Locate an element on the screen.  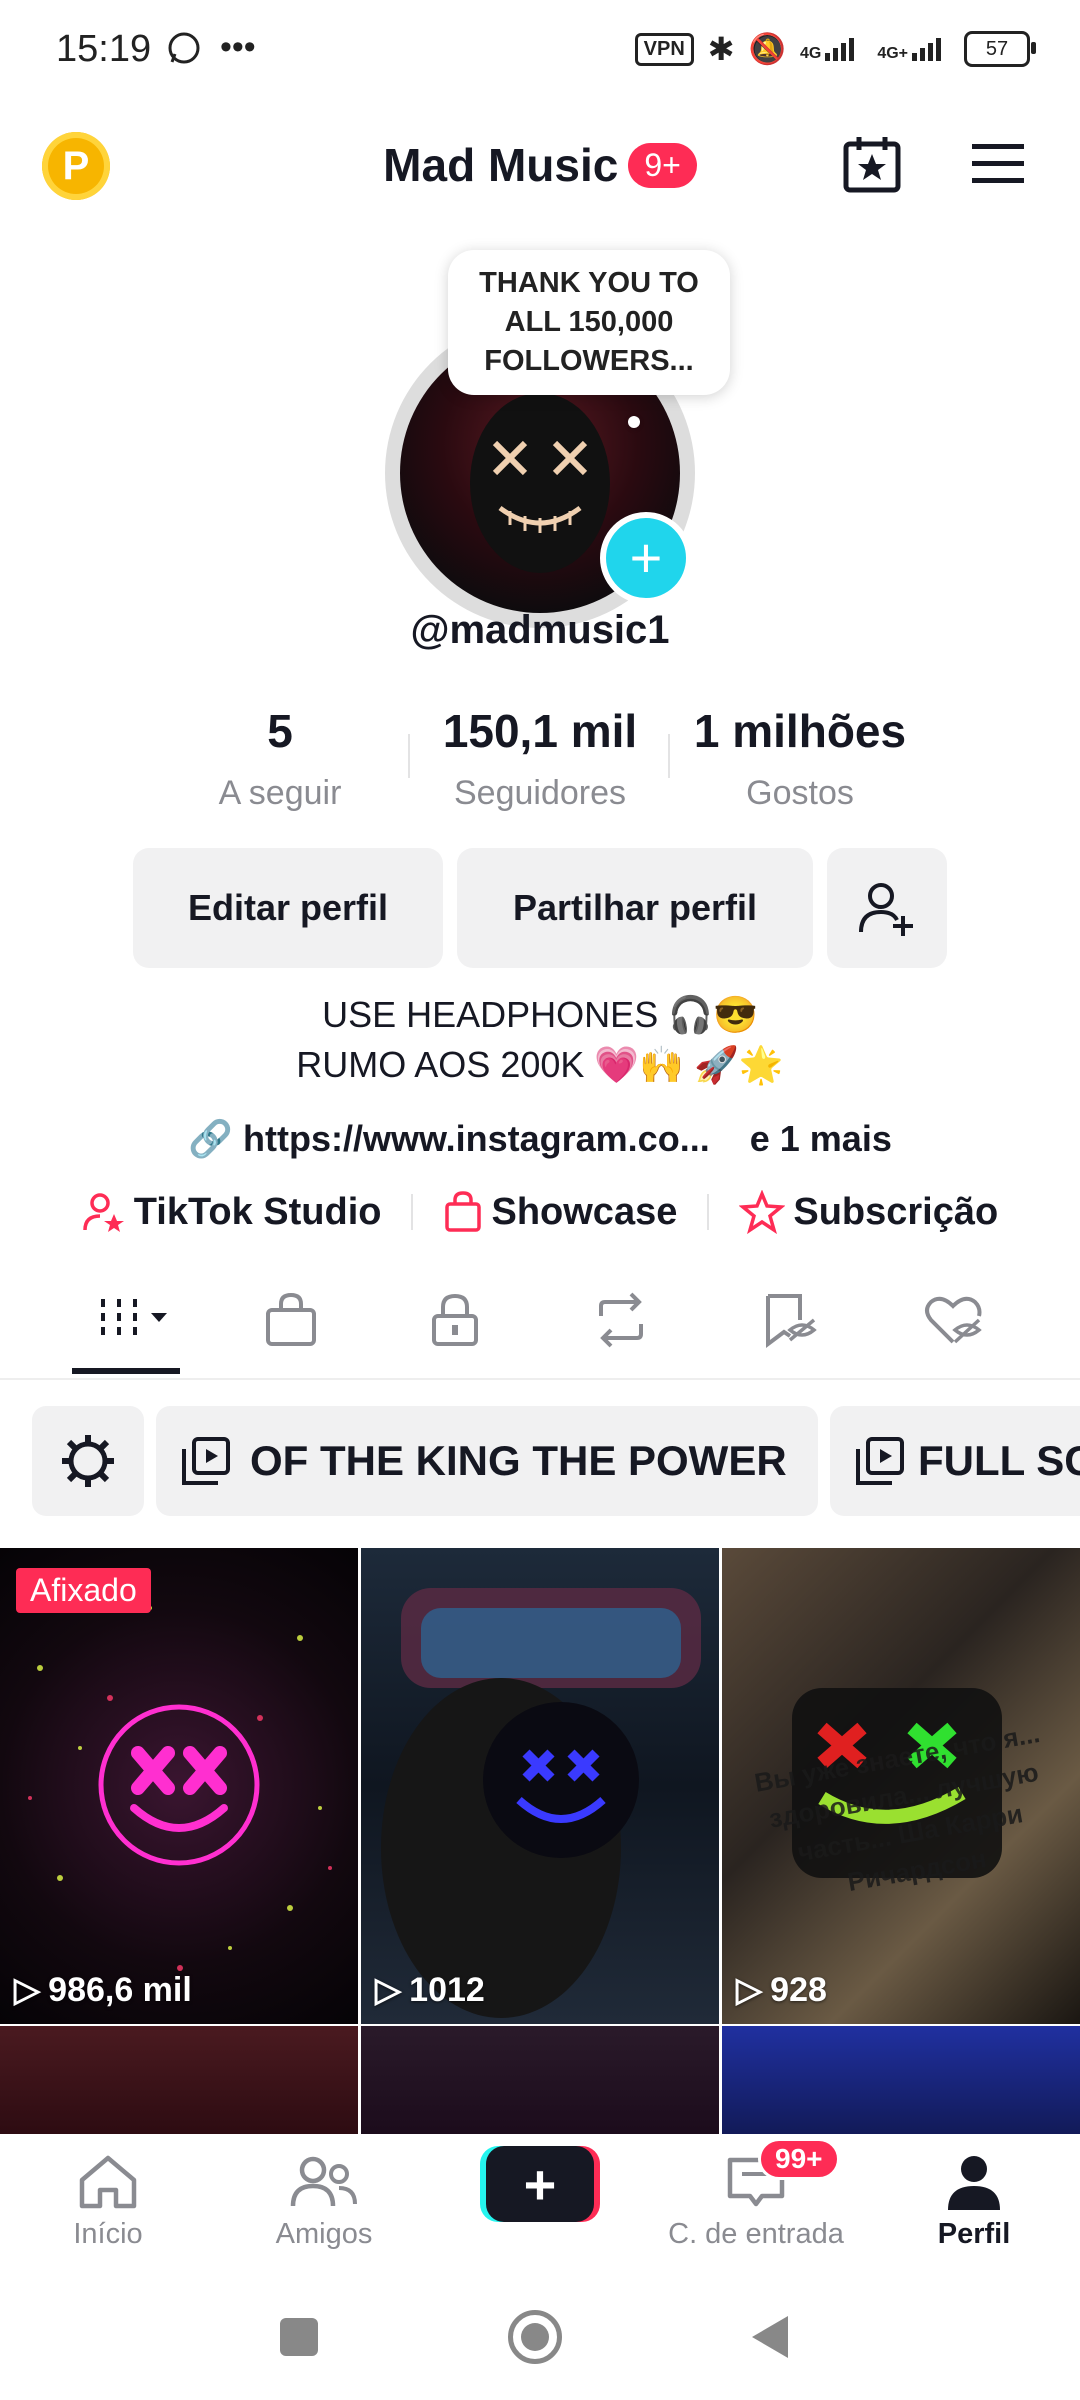
recents-icon is located at coordinates (299, 2337).